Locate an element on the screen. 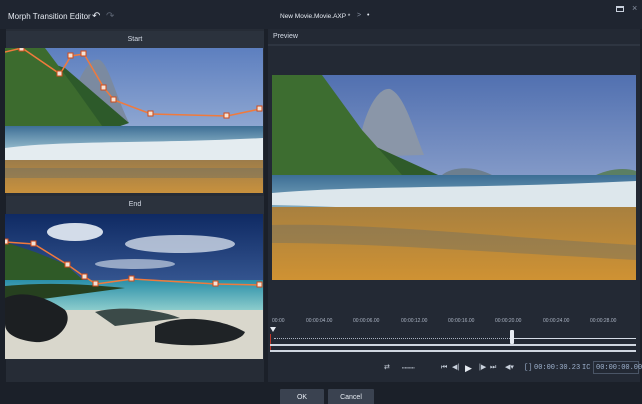 Image resolution: width=642 pixels, height=404 pixels. next-frame-icon: |▶ is located at coordinates (482, 368).